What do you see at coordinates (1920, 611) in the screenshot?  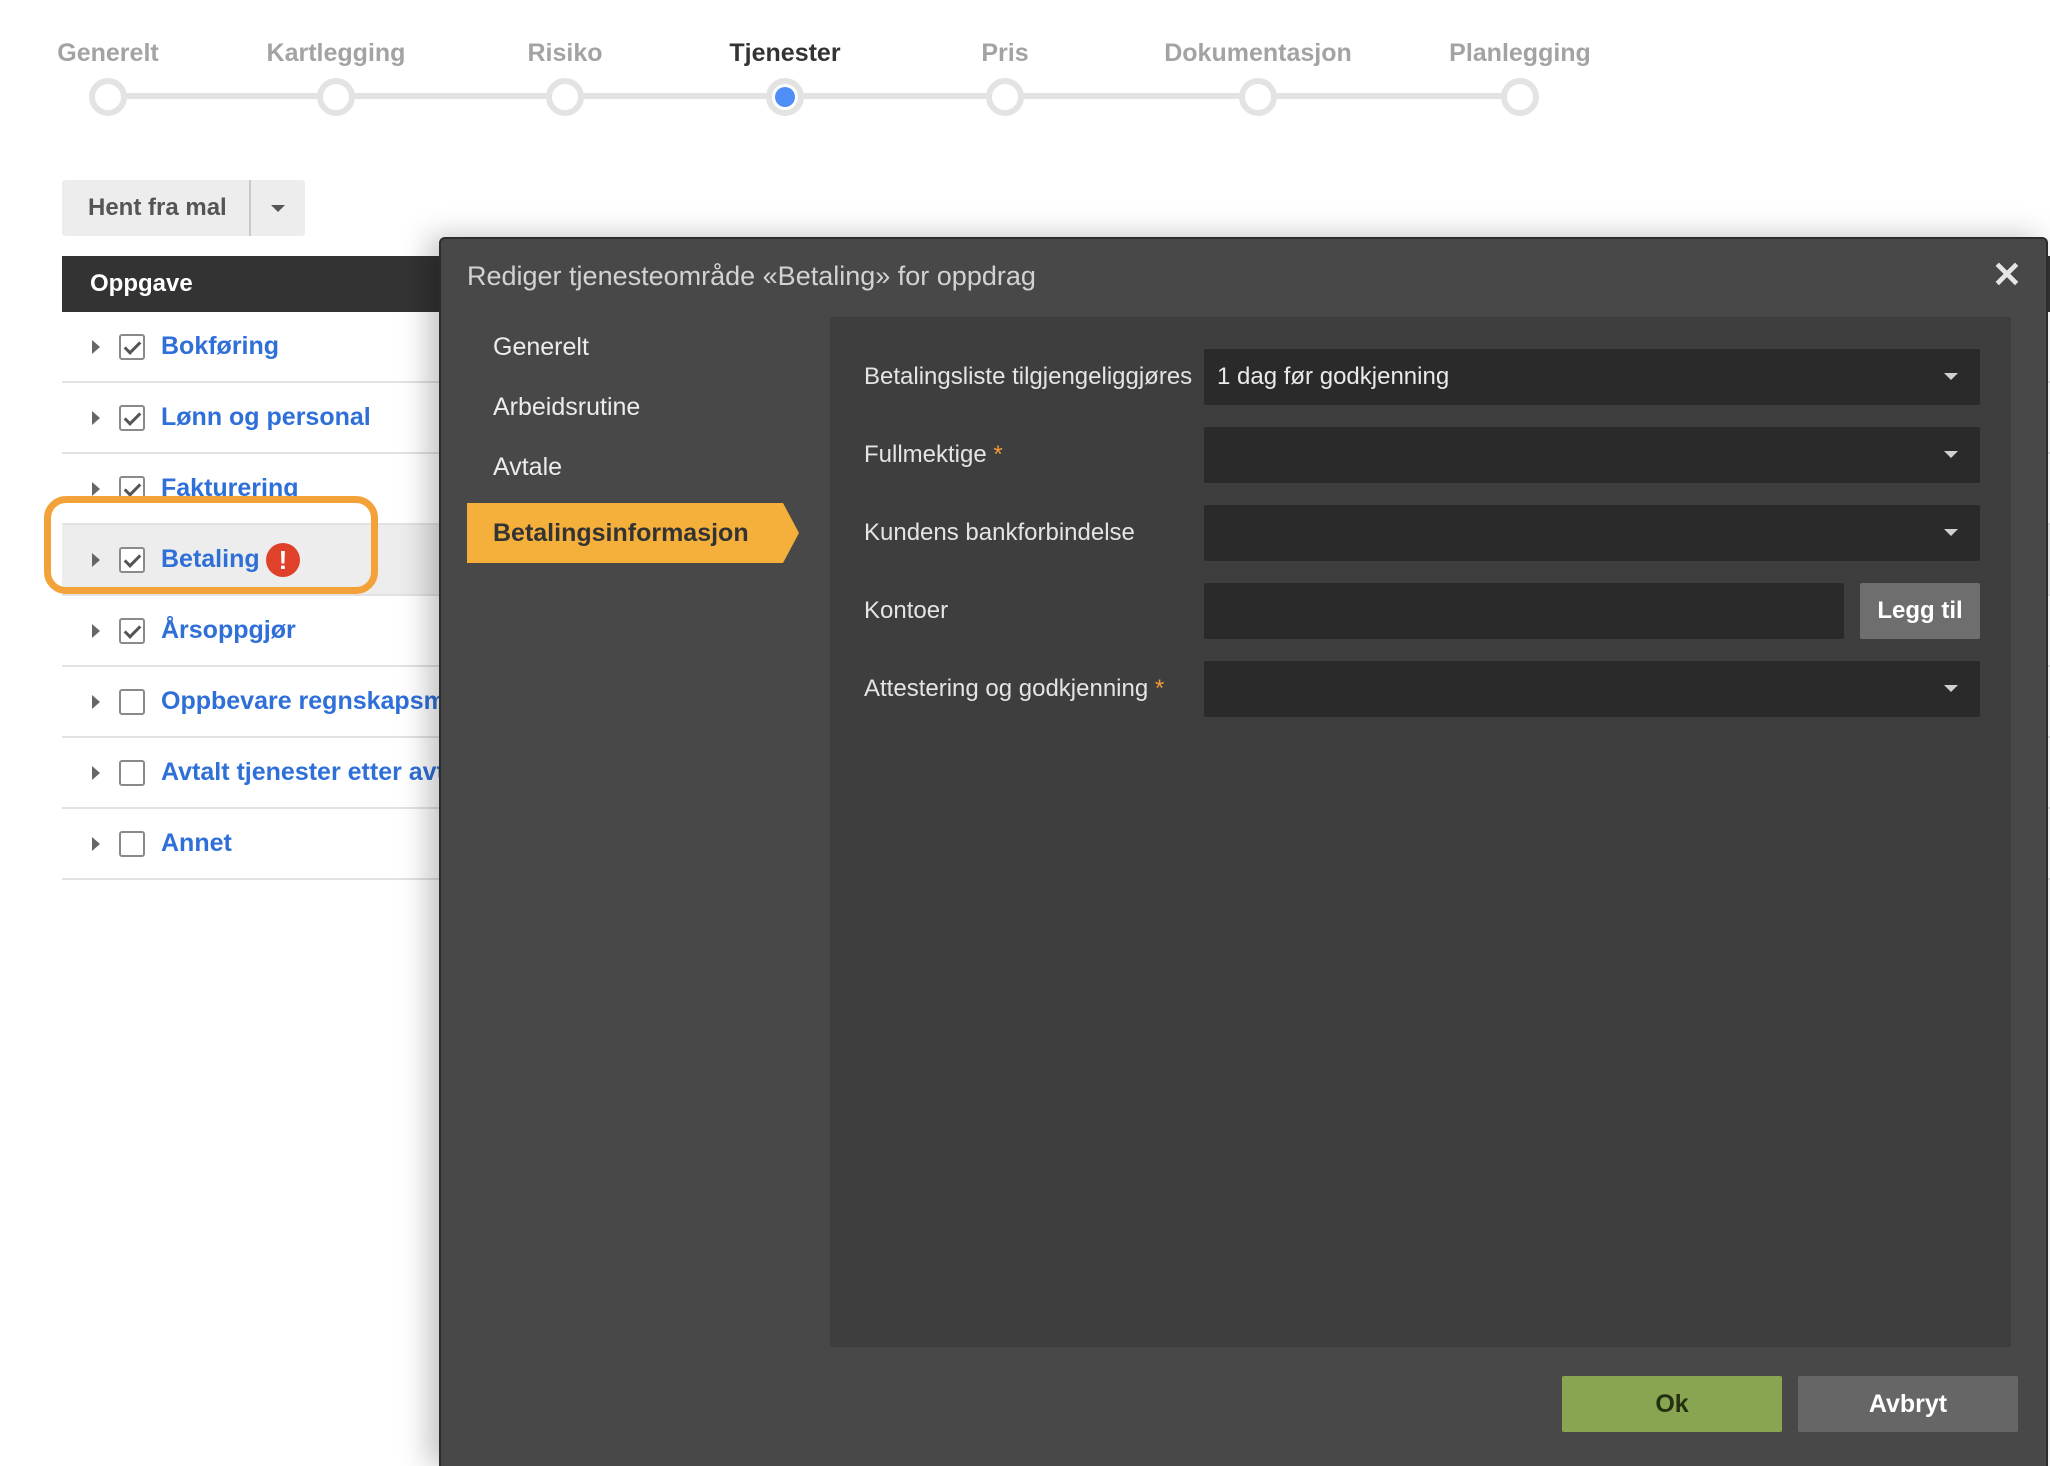 I see `add-account-button: Legg til` at bounding box center [1920, 611].